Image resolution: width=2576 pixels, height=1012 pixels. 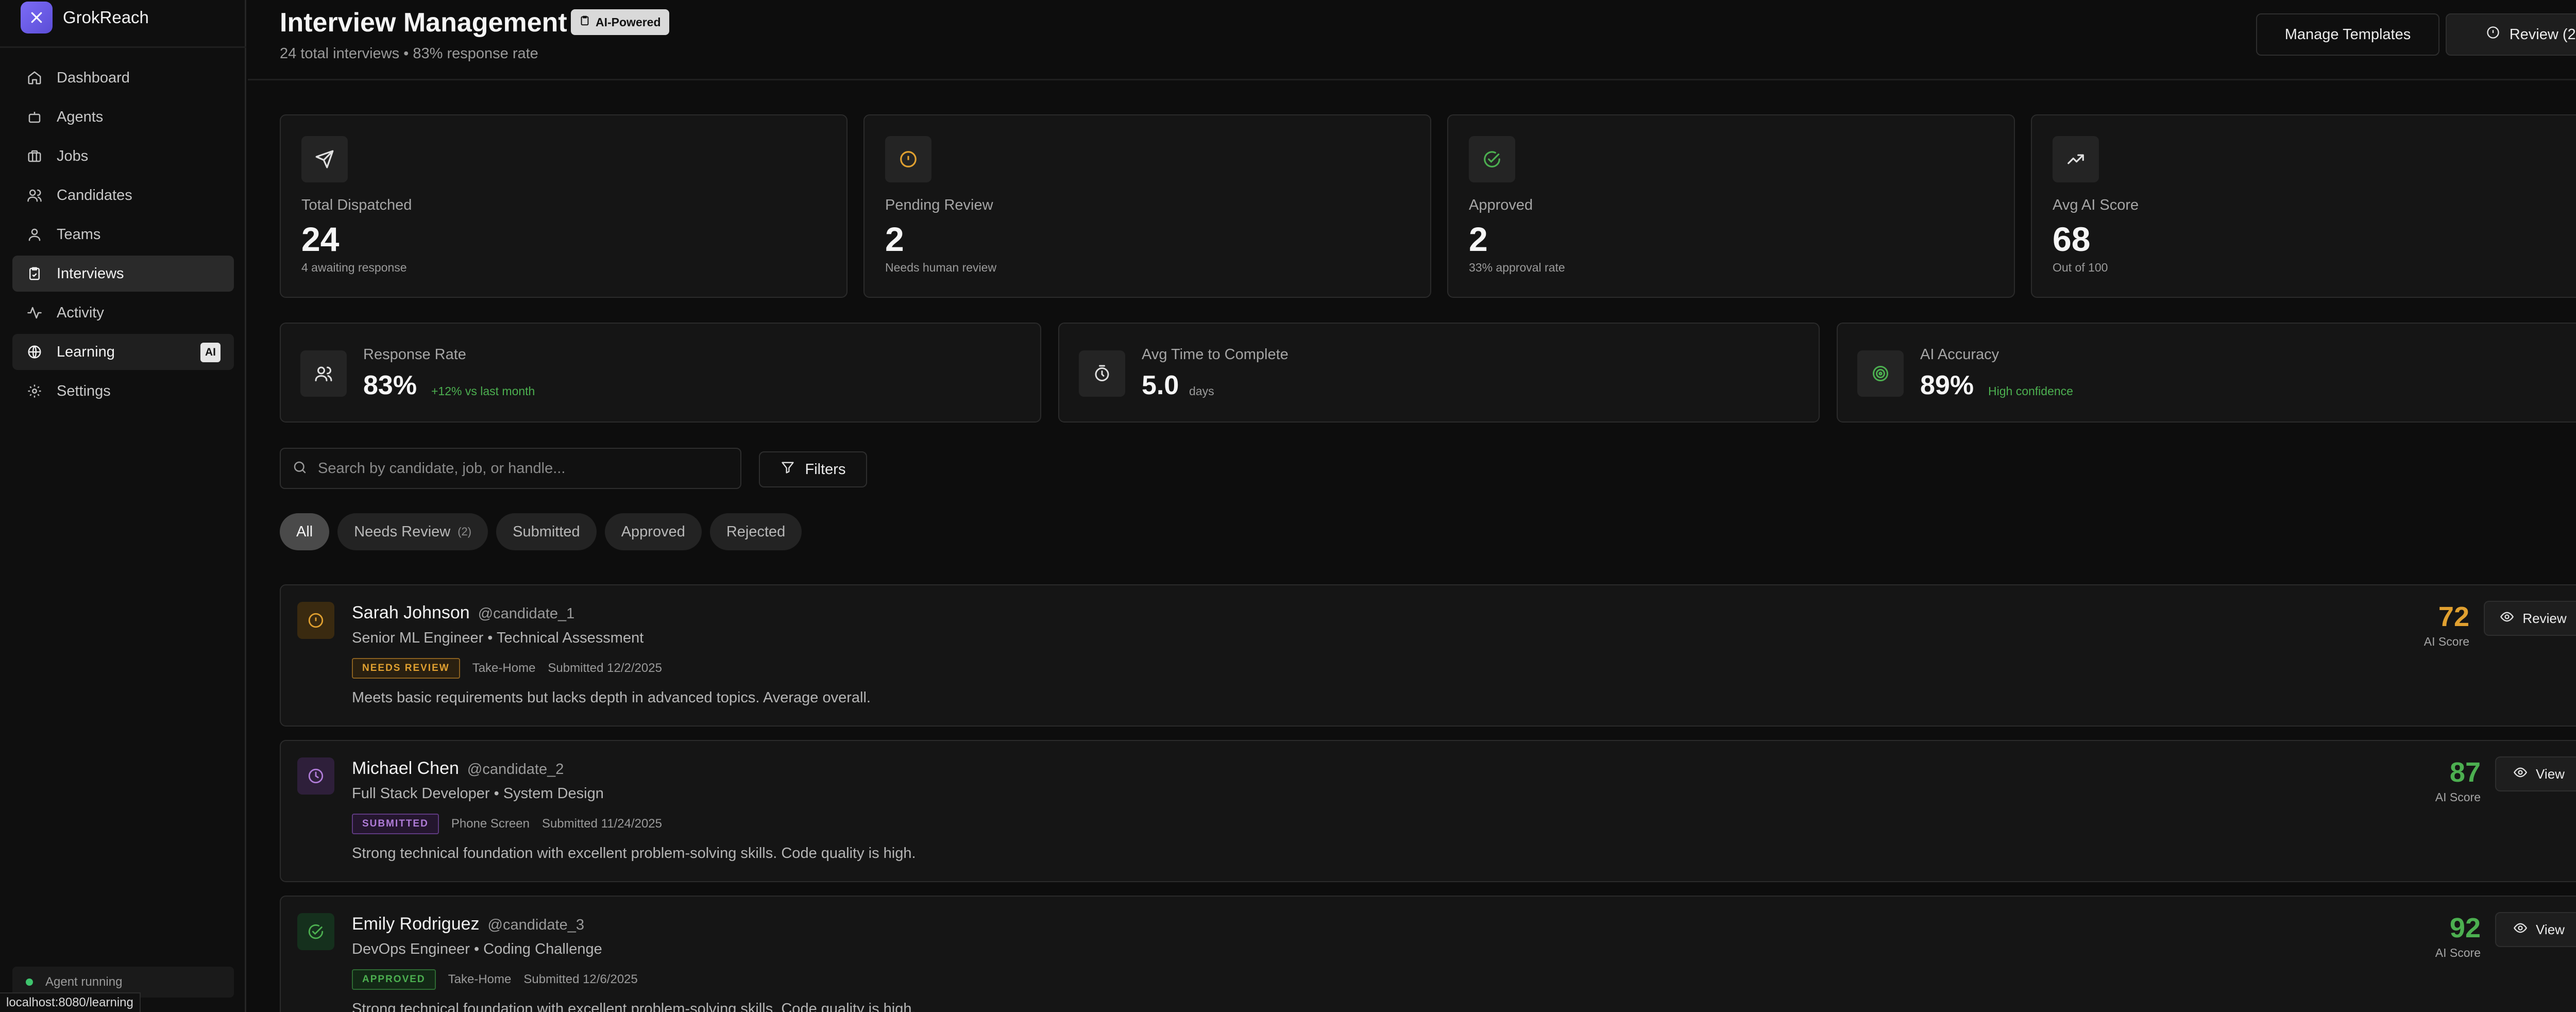 I want to click on check-circle-icon, so click(x=315, y=931).